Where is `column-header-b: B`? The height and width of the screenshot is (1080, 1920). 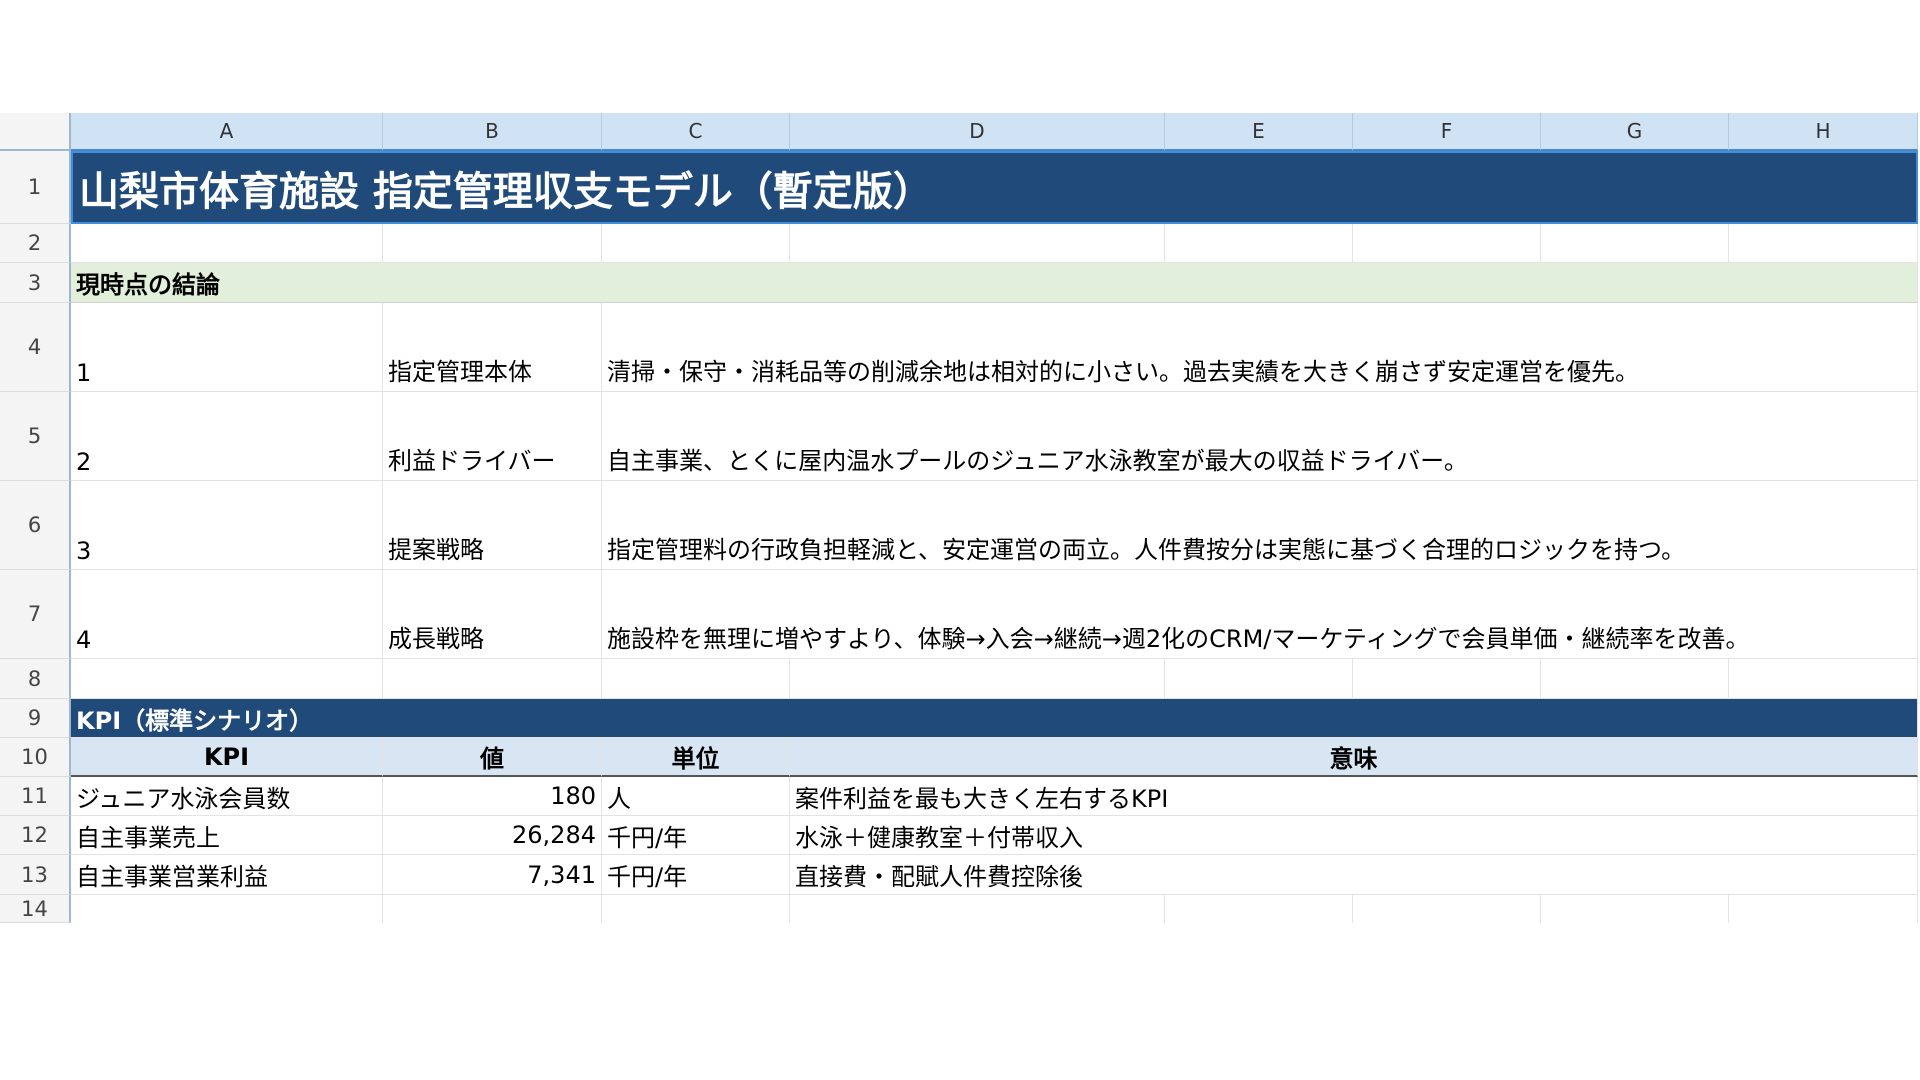
column-header-b: B is located at coordinates (492, 132).